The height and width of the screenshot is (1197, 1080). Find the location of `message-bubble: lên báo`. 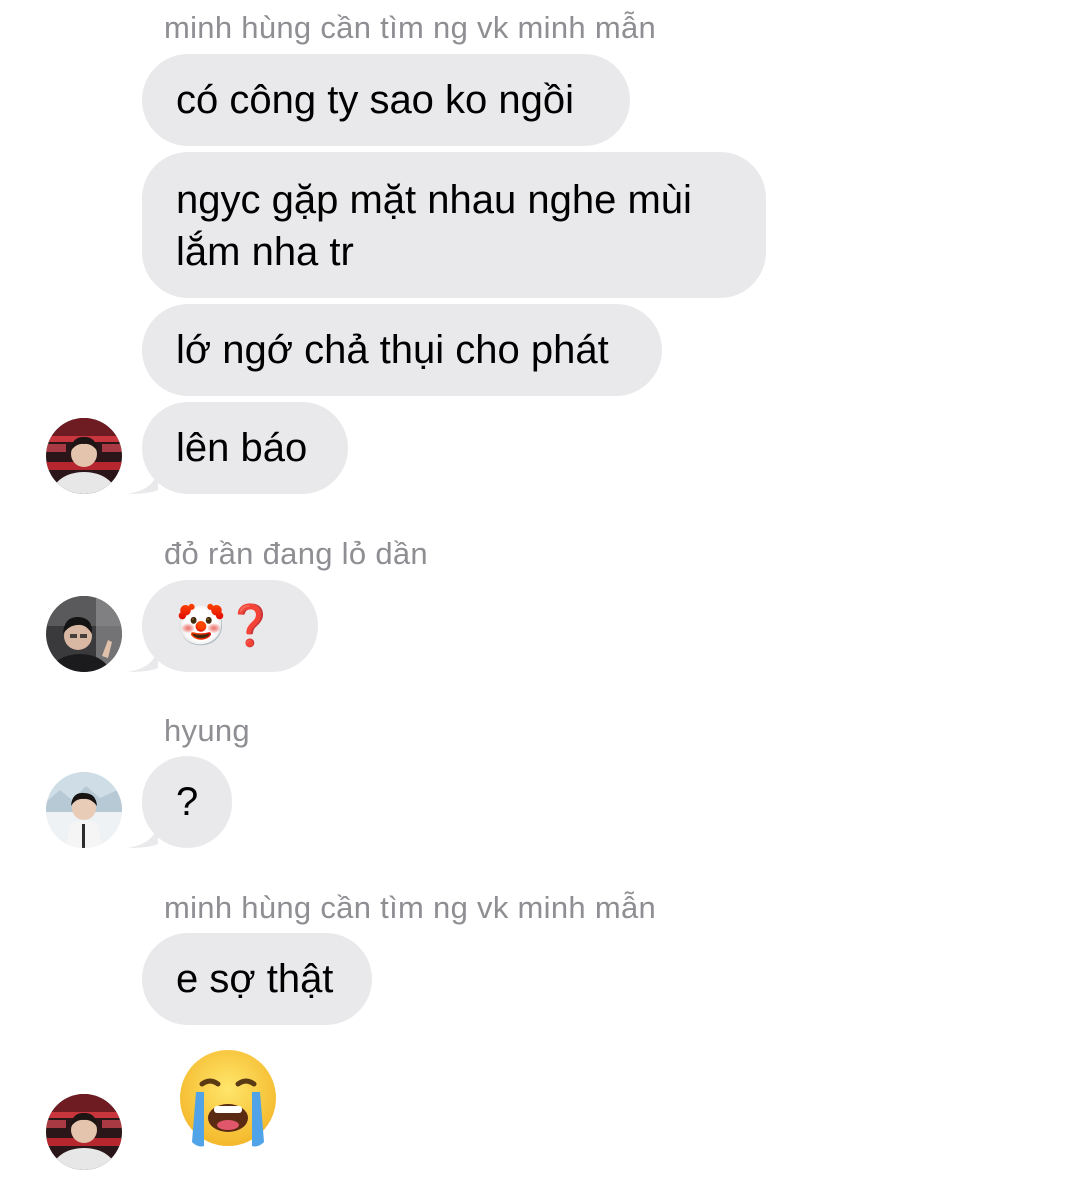

message-bubble: lên báo is located at coordinates (238, 448).